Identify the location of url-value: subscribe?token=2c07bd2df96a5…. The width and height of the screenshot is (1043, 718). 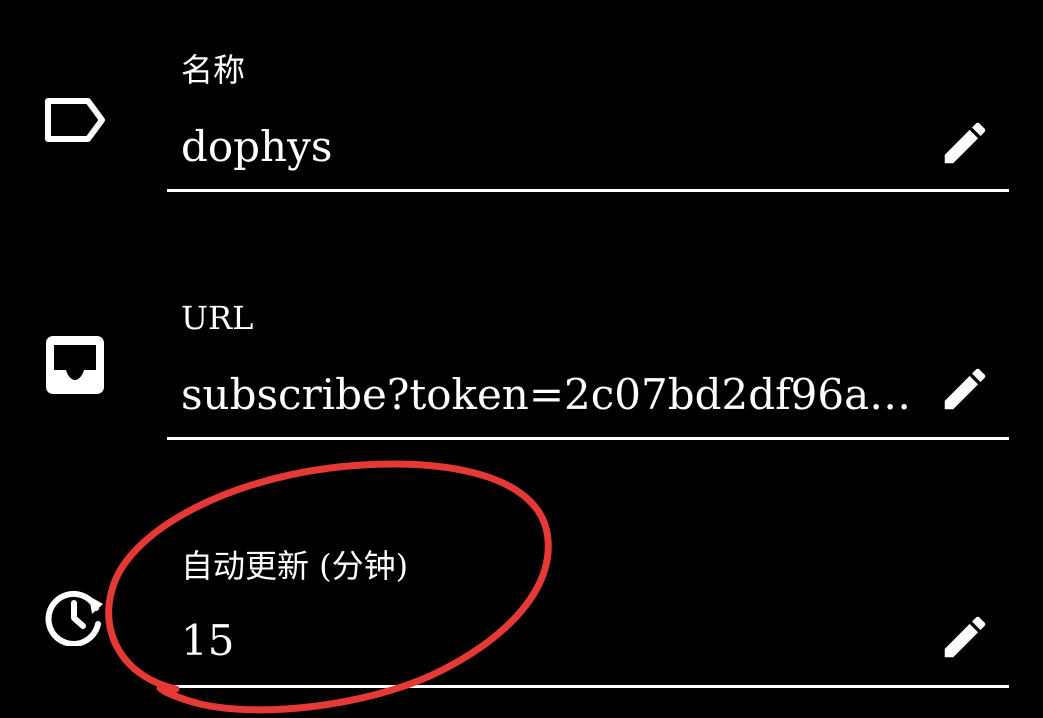
(554, 394).